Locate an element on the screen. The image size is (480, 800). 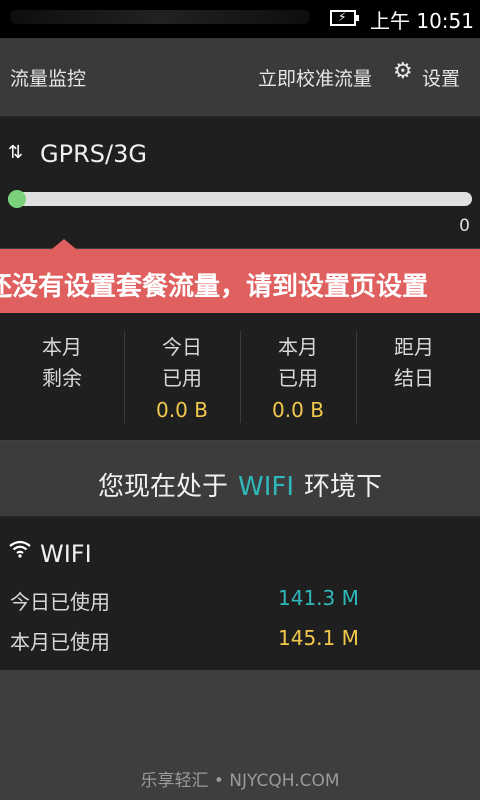
wifi-label: WIFI is located at coordinates (66, 554).